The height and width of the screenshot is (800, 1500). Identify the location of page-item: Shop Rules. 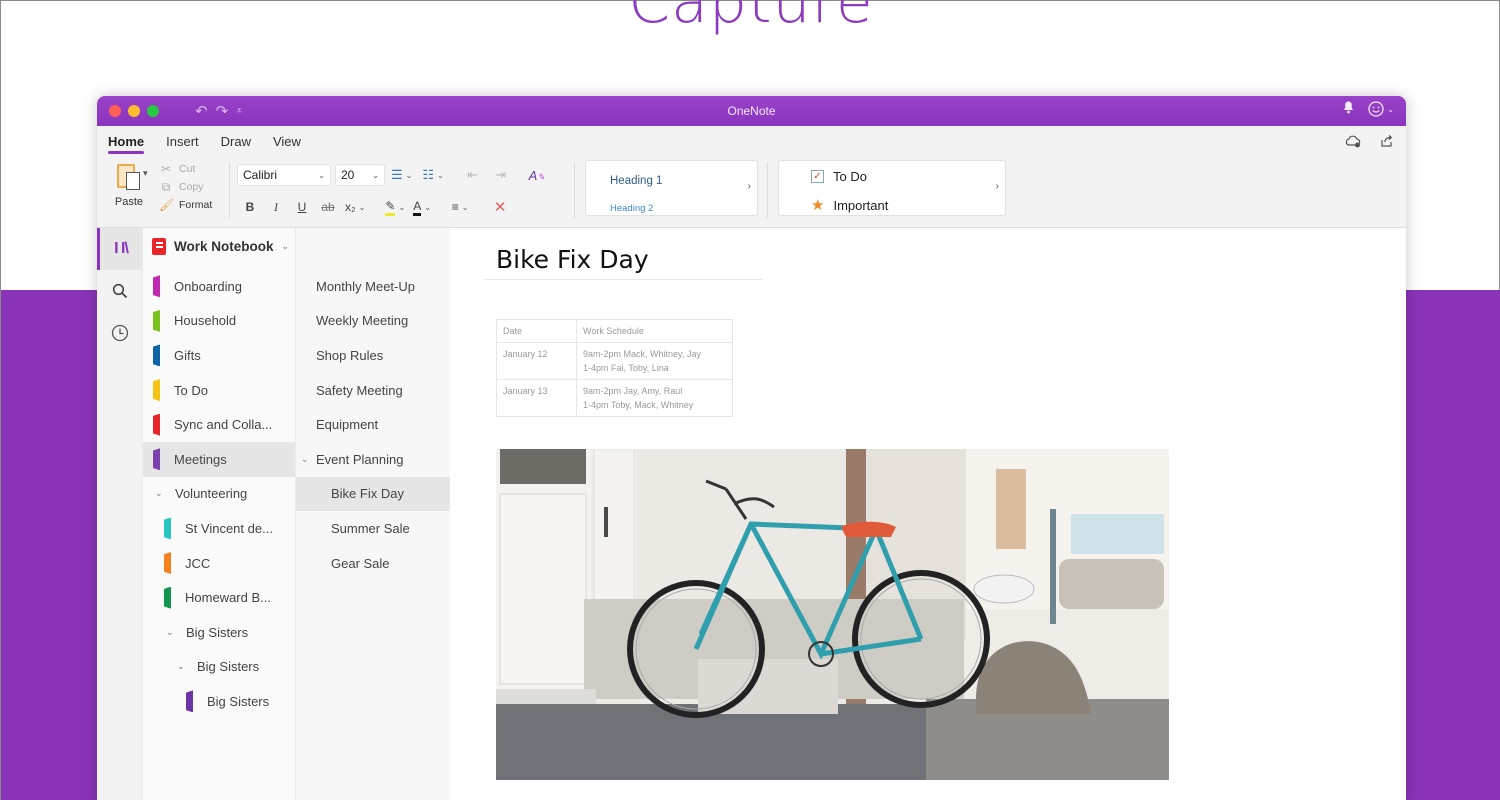
(373, 355).